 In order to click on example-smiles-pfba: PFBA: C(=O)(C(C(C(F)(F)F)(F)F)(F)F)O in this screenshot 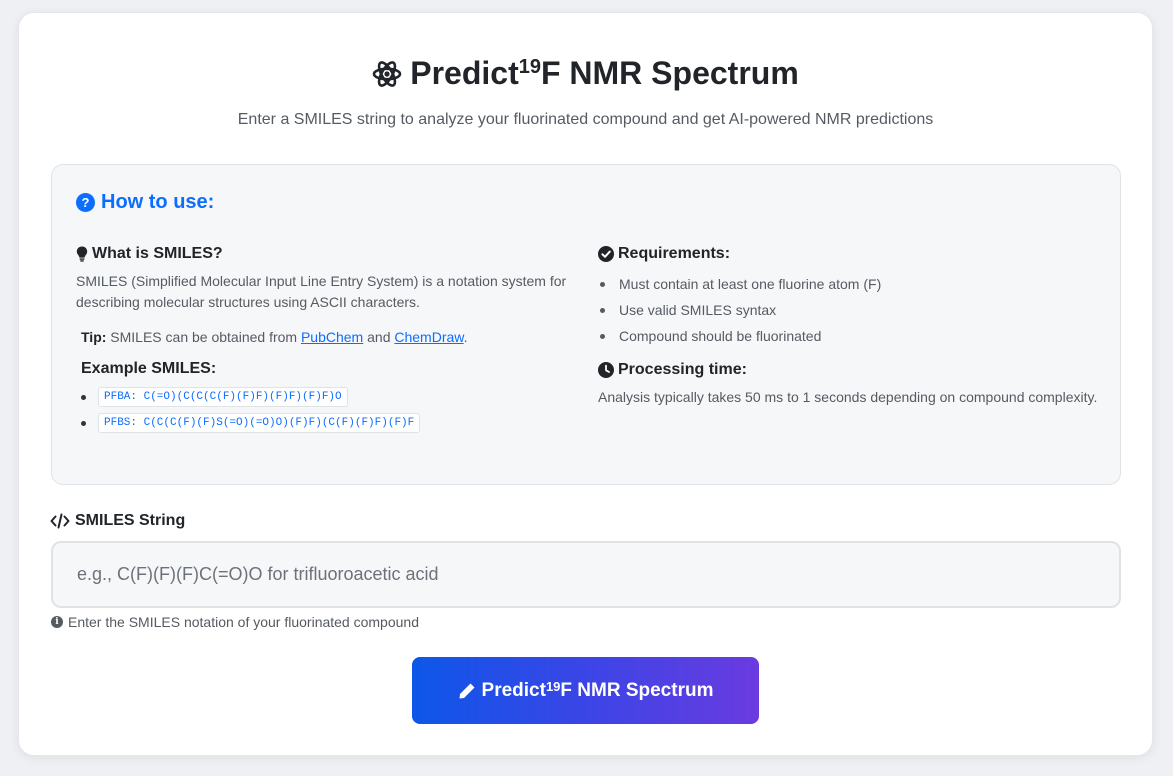, I will do `click(223, 397)`.